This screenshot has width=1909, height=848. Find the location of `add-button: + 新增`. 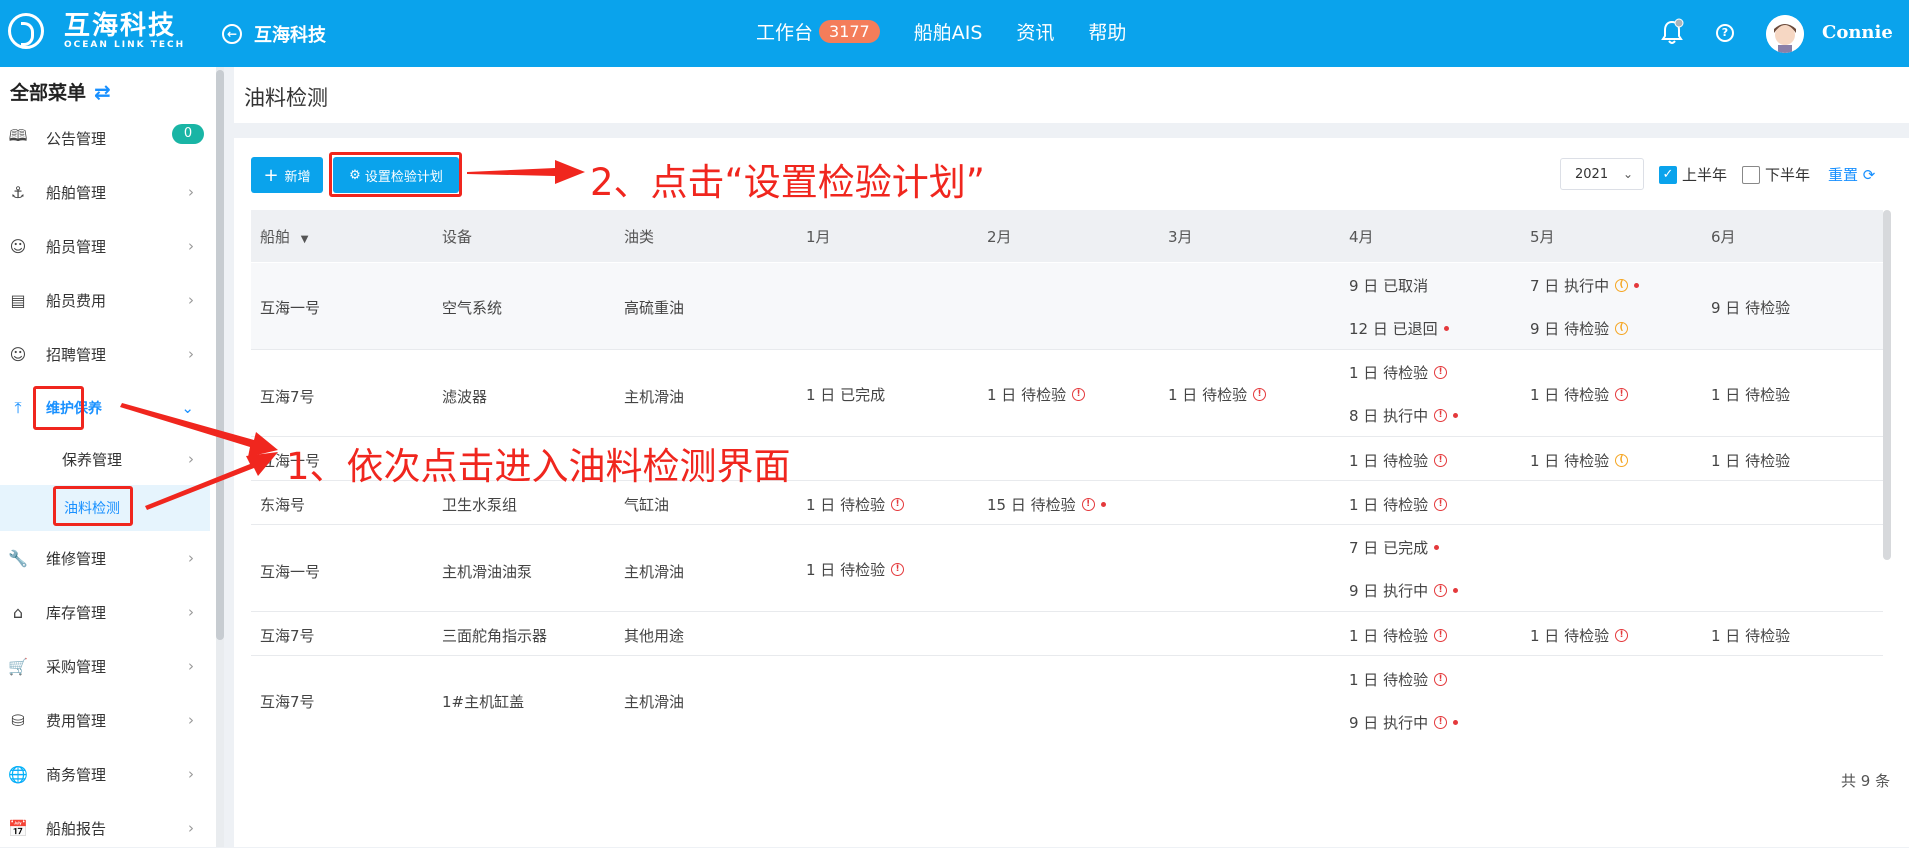

add-button: + 新增 is located at coordinates (287, 175).